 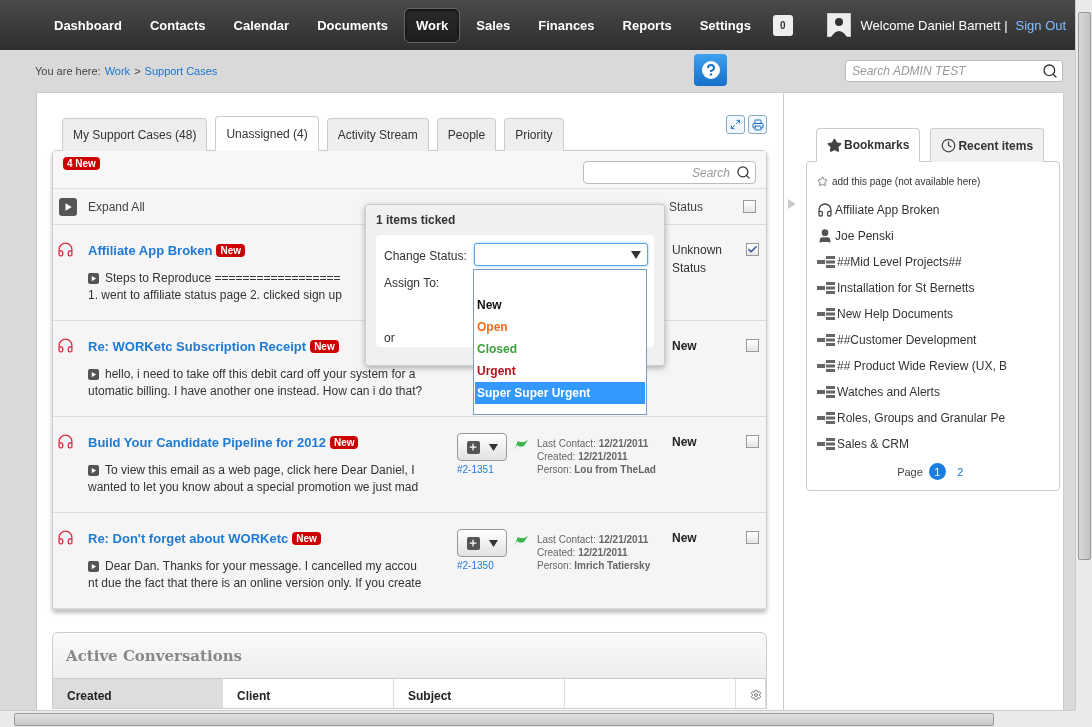 I want to click on bookmark-link: Roles, Groups and Granular Pe, so click(x=921, y=418).